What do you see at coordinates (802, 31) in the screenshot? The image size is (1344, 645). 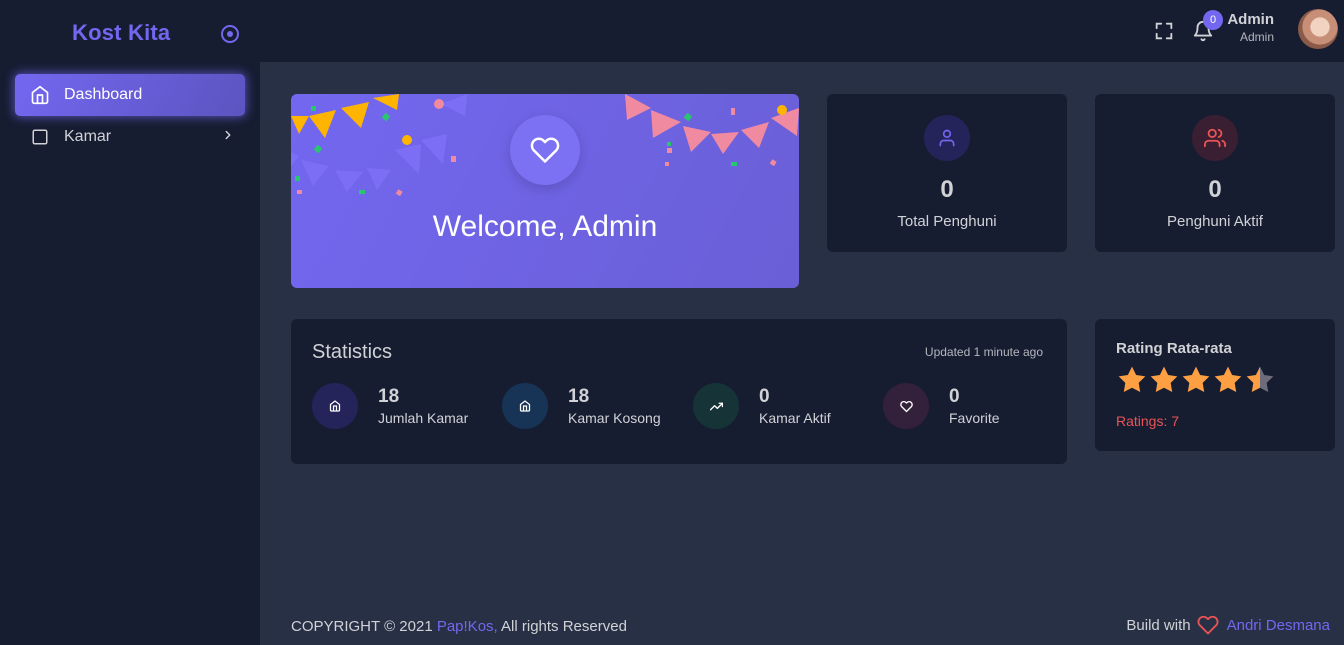 I see `top-navbar: 0 Admin Admin` at bounding box center [802, 31].